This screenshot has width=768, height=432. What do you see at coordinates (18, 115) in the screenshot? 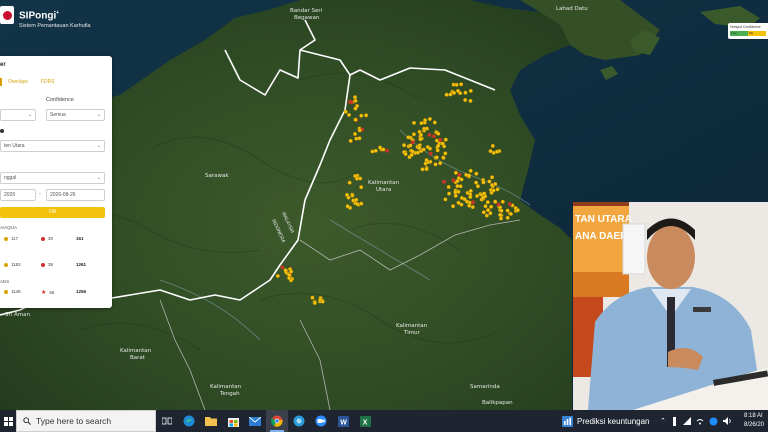
I see `satellite-select: ⌄` at bounding box center [18, 115].